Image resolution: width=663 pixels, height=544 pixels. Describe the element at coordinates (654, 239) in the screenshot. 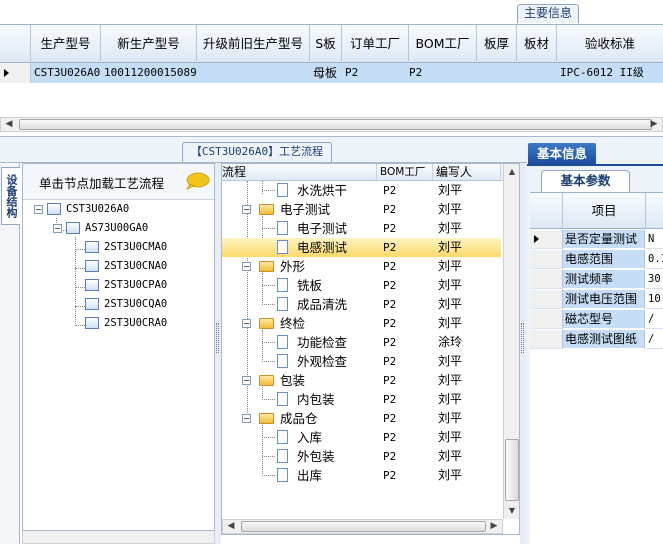

I see `param-value: N` at that location.